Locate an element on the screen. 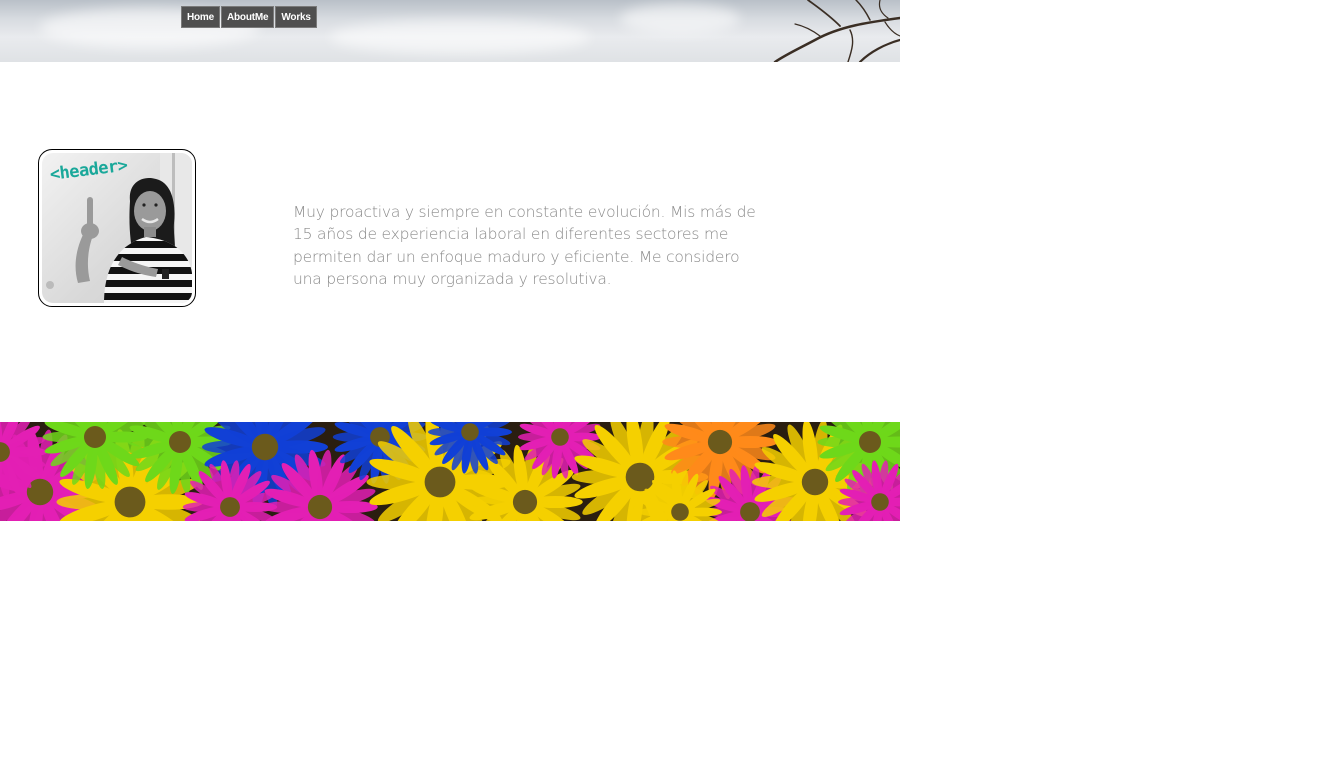 The image size is (1340, 776). profile-photo-frame: <header> is located at coordinates (117, 228).